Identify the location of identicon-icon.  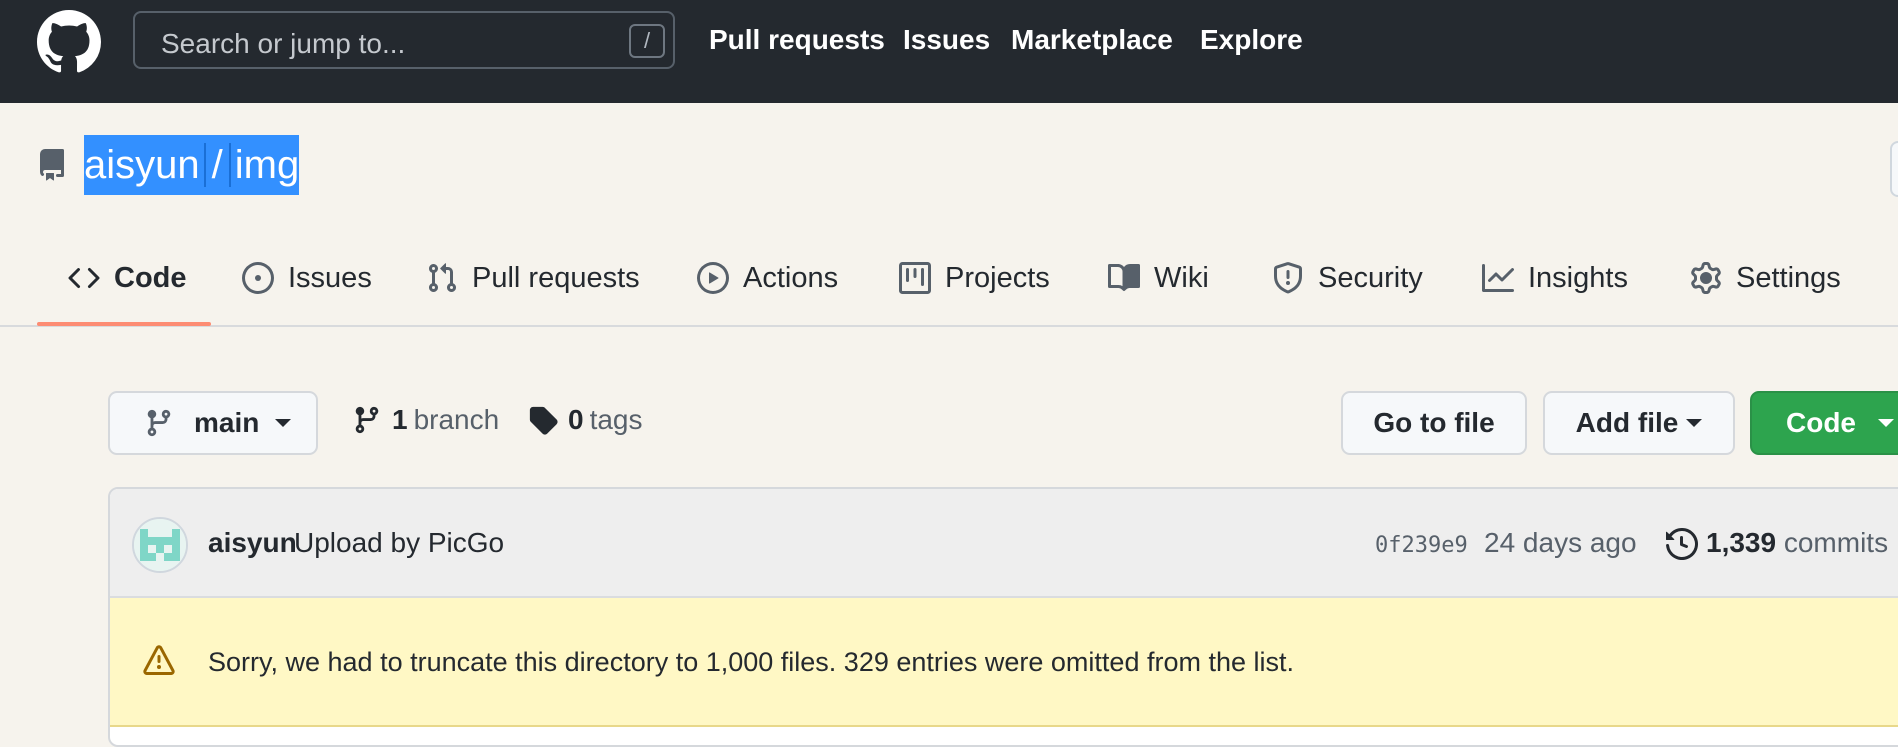
(160, 545).